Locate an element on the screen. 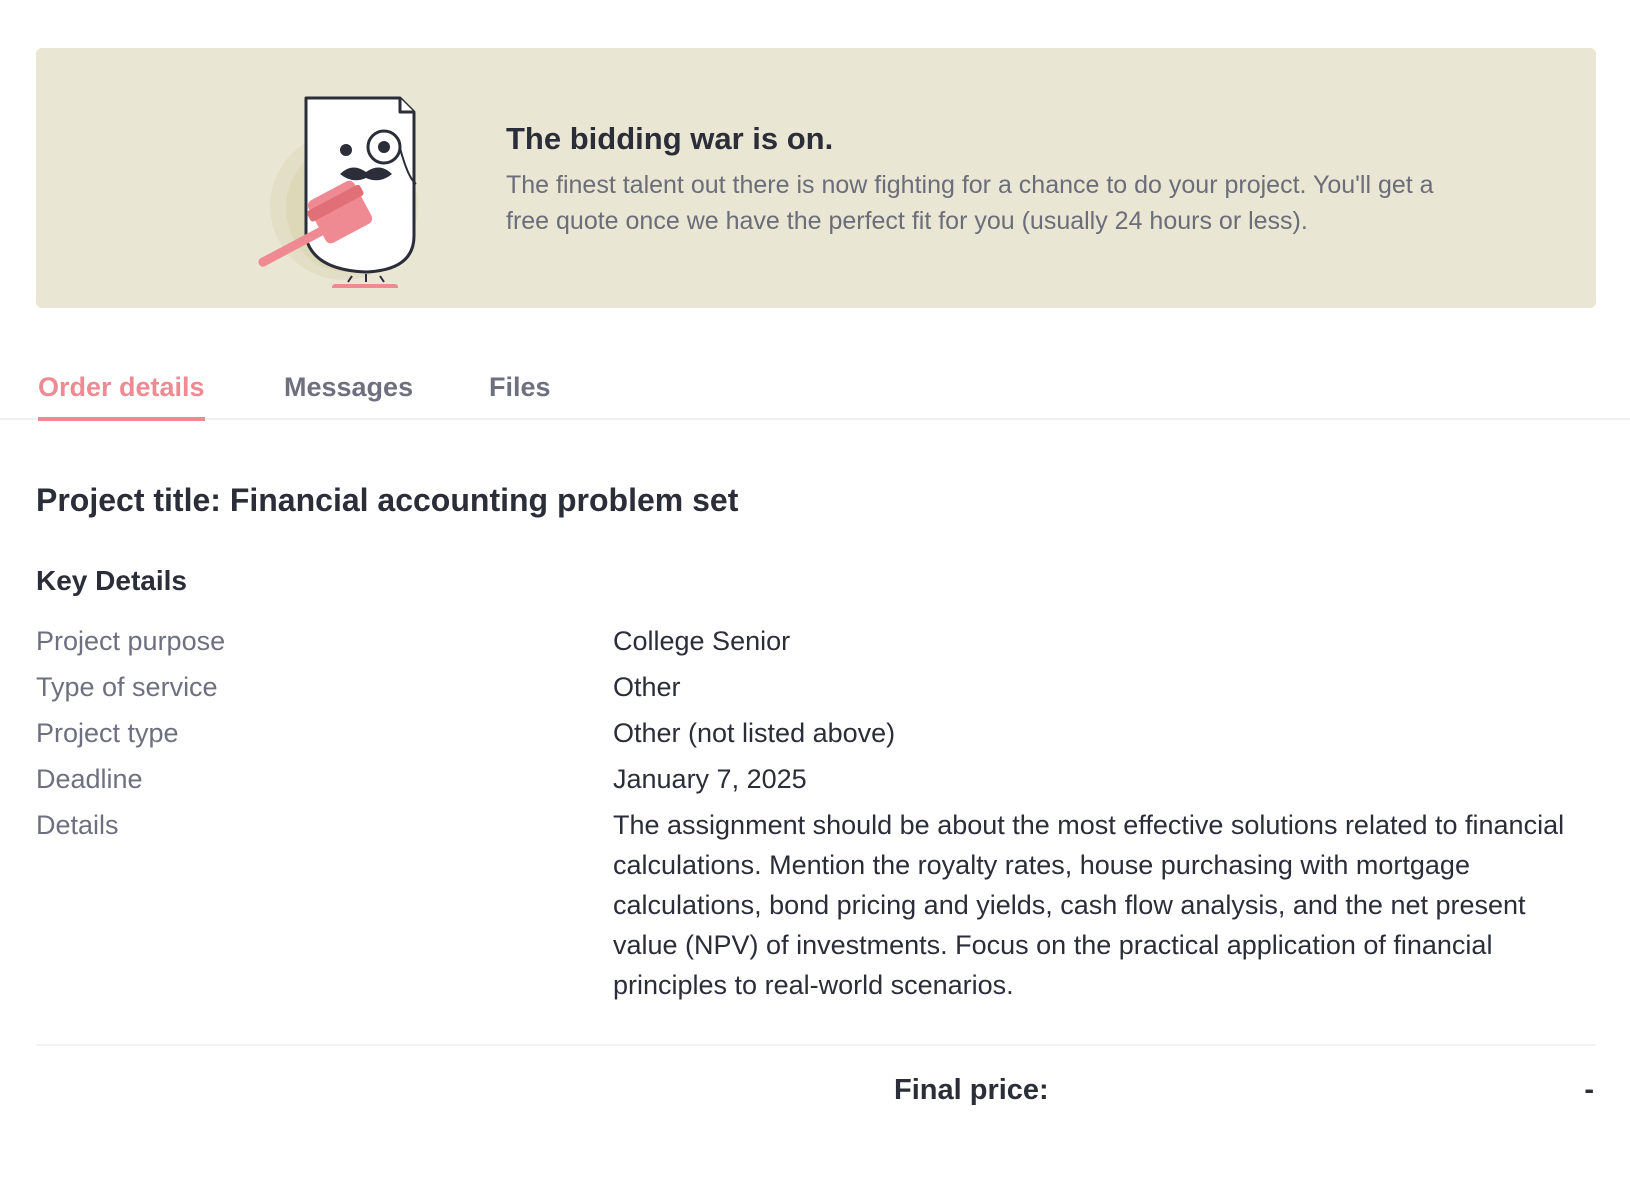 The height and width of the screenshot is (1184, 1630). detail-label: Project purpose is located at coordinates (131, 641).